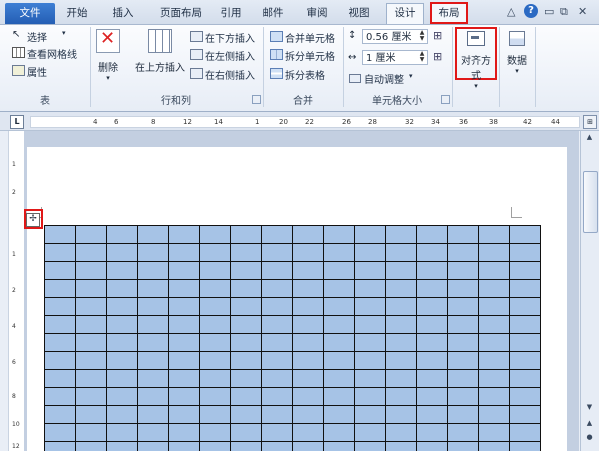 This screenshot has width=599, height=451. I want to click on ruler-number: 32, so click(409, 122).